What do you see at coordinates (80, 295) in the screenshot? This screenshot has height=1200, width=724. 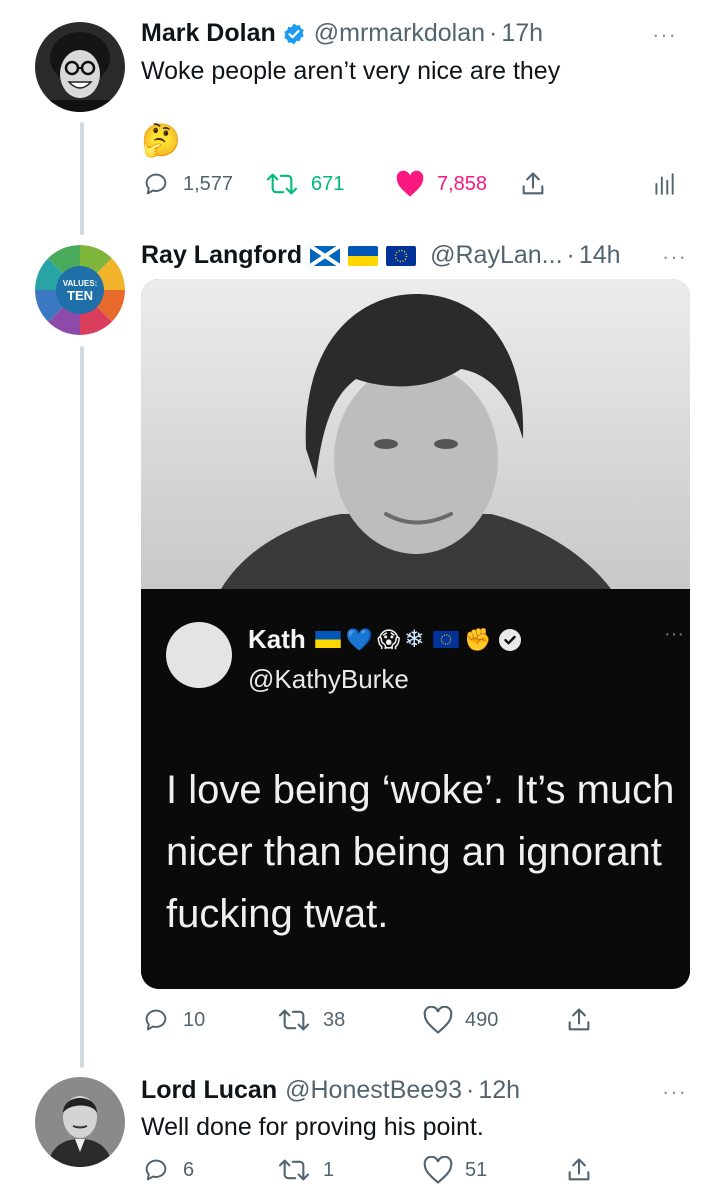 I see `avatar-label: TEN` at bounding box center [80, 295].